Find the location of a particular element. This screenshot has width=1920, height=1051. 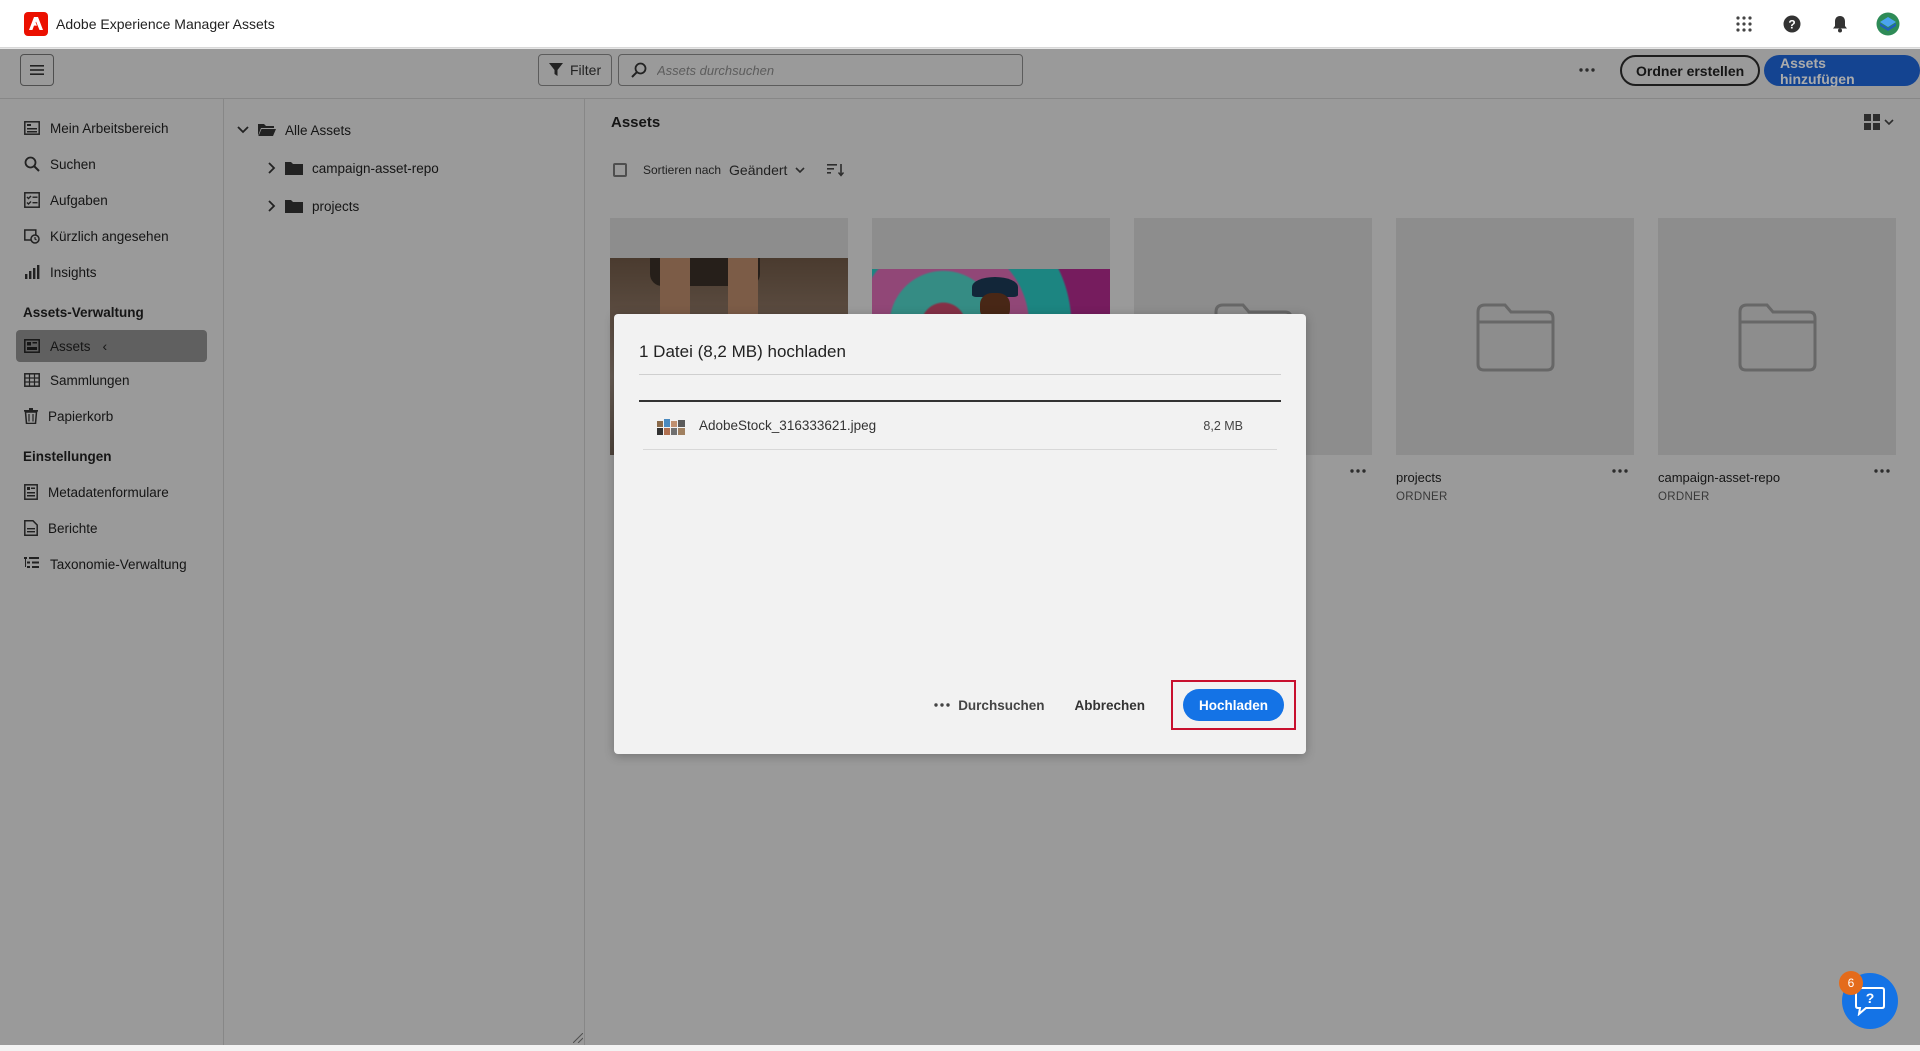

file-row: AdobeStock_316333621.jpeg 8,2 MB is located at coordinates (960, 426).